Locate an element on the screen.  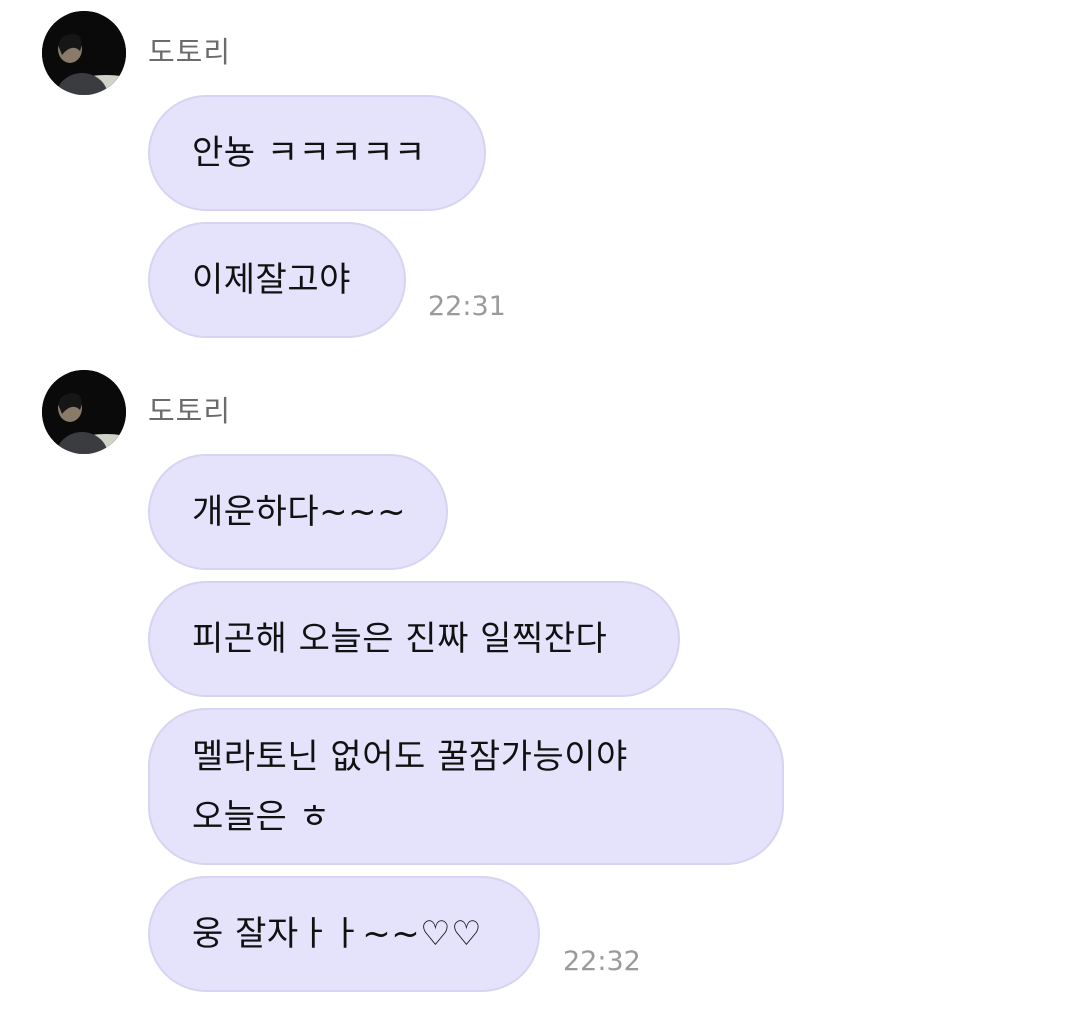
message-bubble: 멜라토닌 없어도 꿀잠가능이야 오늘은 ㅎ is located at coordinates (466, 786).